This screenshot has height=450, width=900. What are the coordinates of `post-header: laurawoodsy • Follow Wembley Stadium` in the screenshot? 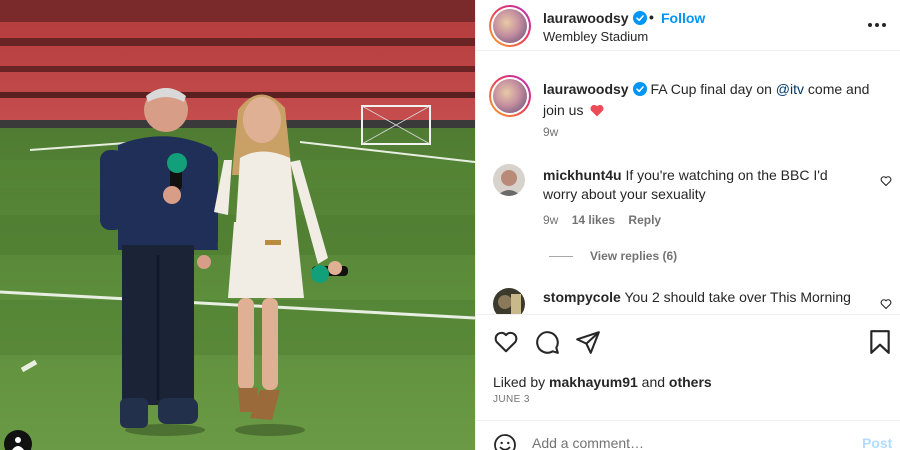 It's located at (688, 25).